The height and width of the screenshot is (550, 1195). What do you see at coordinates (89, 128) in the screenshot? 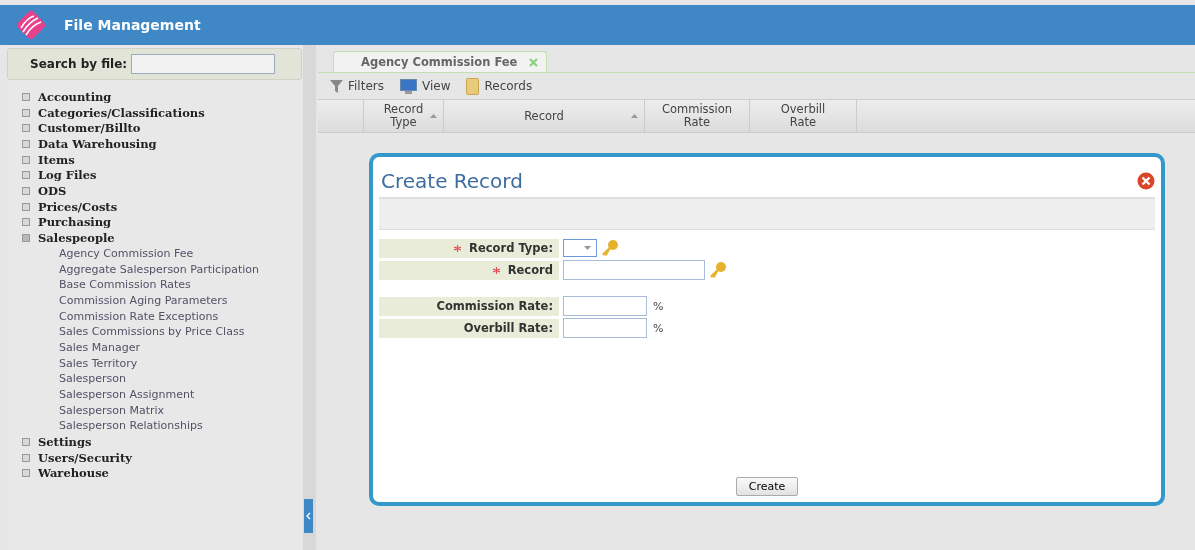
I see `tree-item: Customer/Billto` at bounding box center [89, 128].